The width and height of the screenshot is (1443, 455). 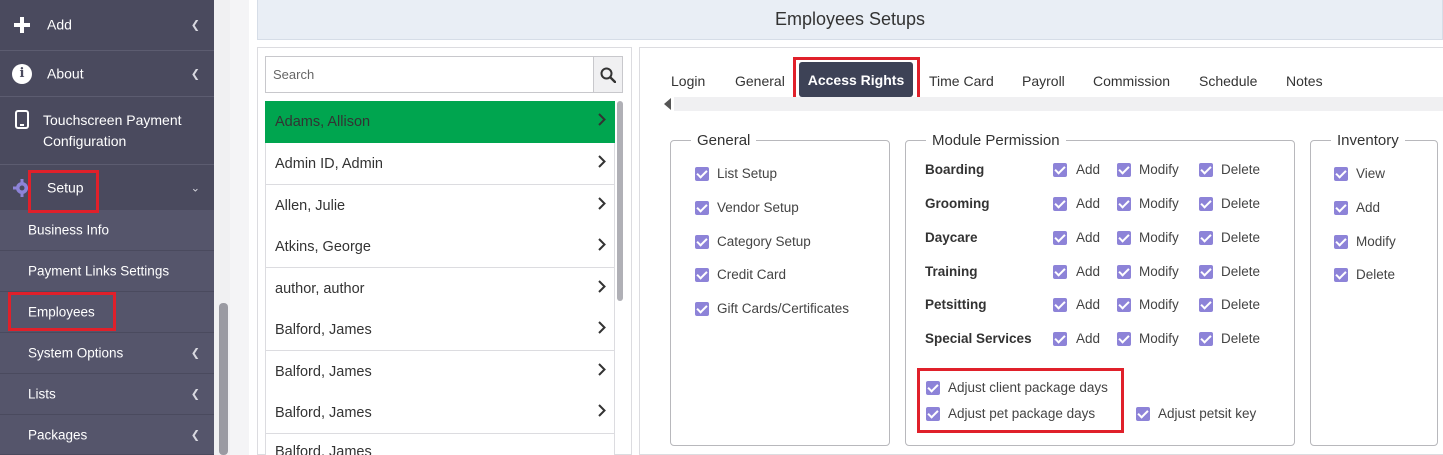 What do you see at coordinates (1124, 238) in the screenshot?
I see `checkbox-daycare-modify` at bounding box center [1124, 238].